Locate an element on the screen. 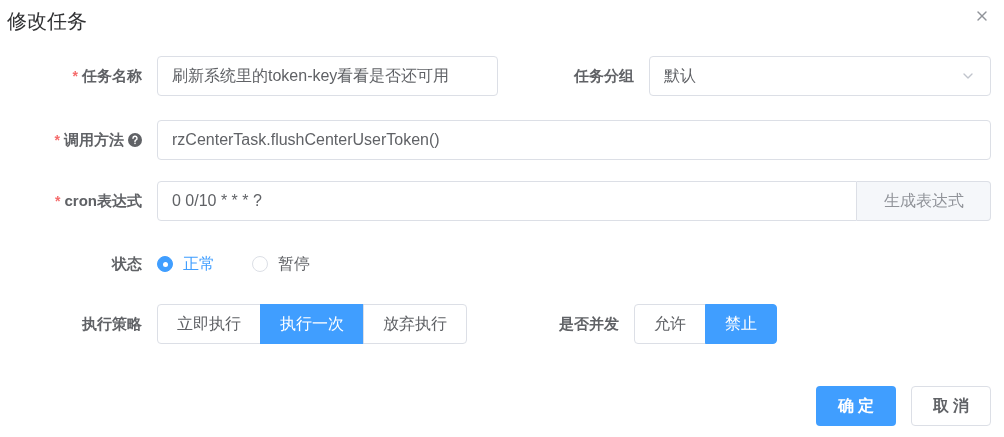  field-label: 调用方法 is located at coordinates (94, 139).